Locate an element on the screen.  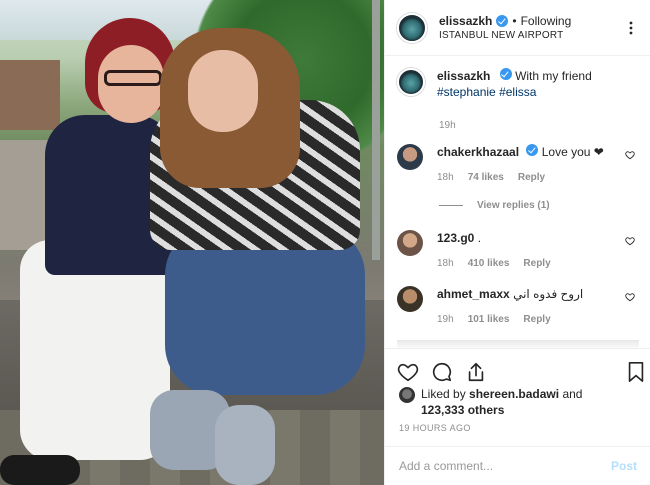
view-replies-label: View replies (1) is located at coordinates (513, 205).